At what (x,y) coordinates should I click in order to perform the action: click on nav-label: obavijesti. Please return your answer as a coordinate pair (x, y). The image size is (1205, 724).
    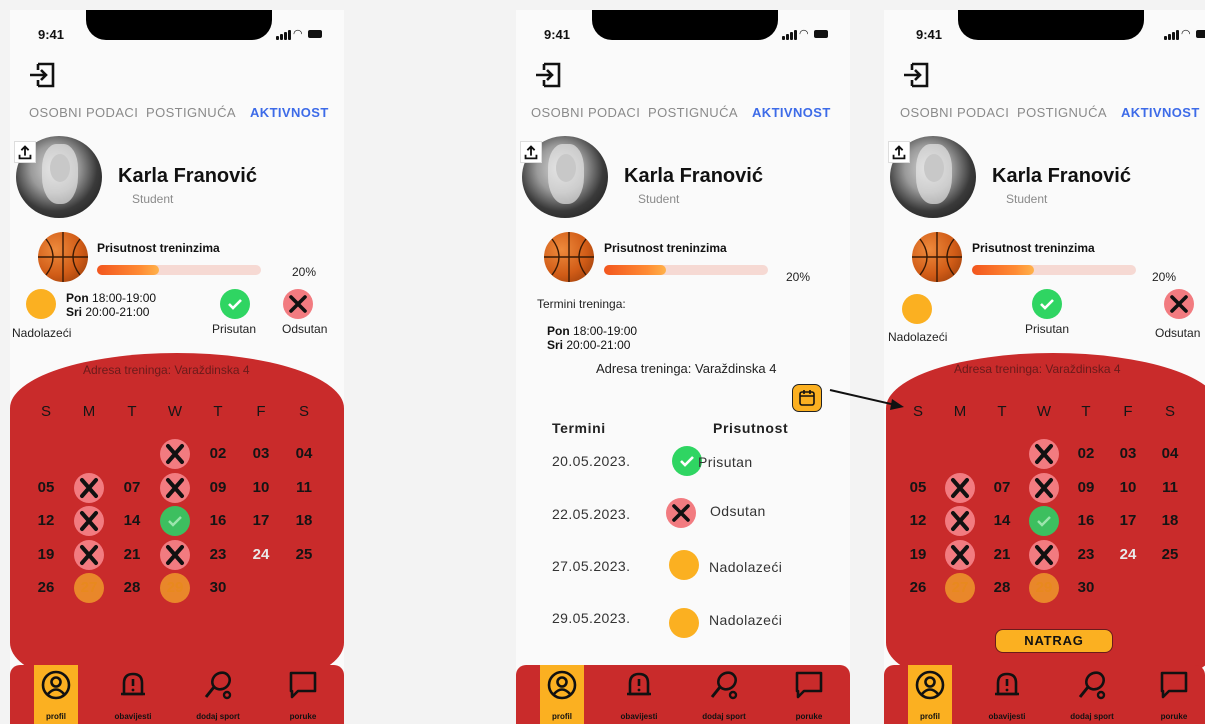
    Looking at the image, I should click on (1007, 716).